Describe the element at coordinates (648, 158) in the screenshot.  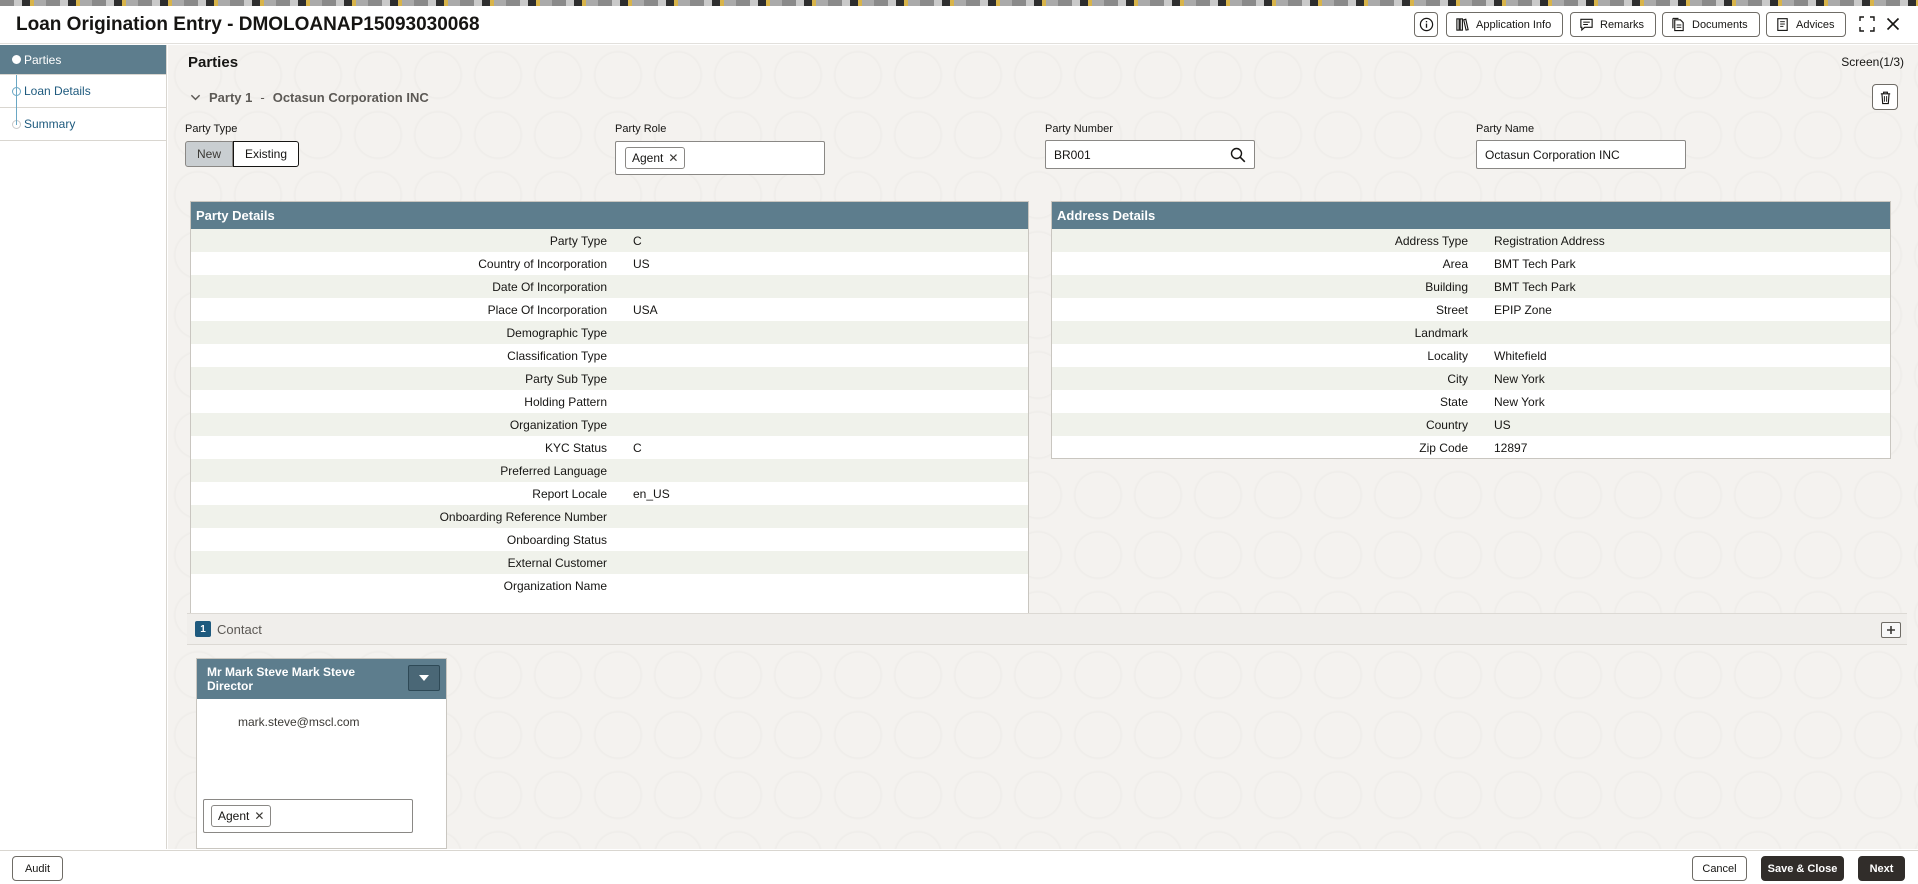
I see `party-role-chip-label: Agent` at that location.